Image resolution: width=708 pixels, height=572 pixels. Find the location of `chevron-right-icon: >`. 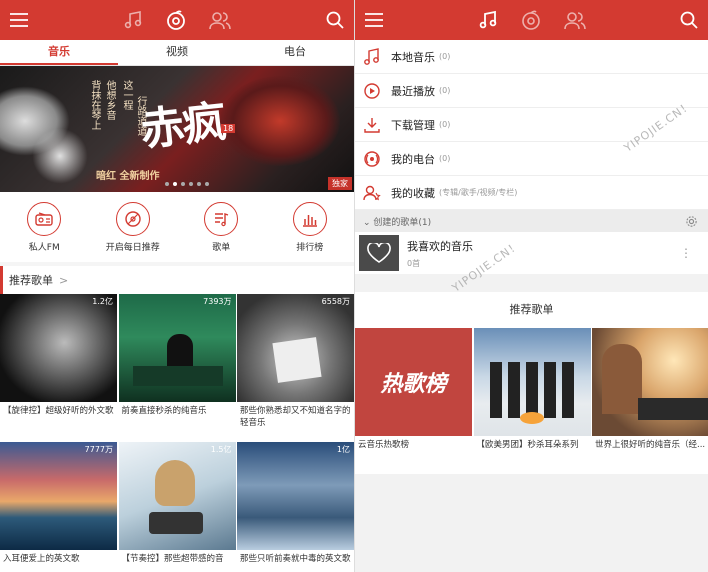

chevron-right-icon: > is located at coordinates (64, 280).